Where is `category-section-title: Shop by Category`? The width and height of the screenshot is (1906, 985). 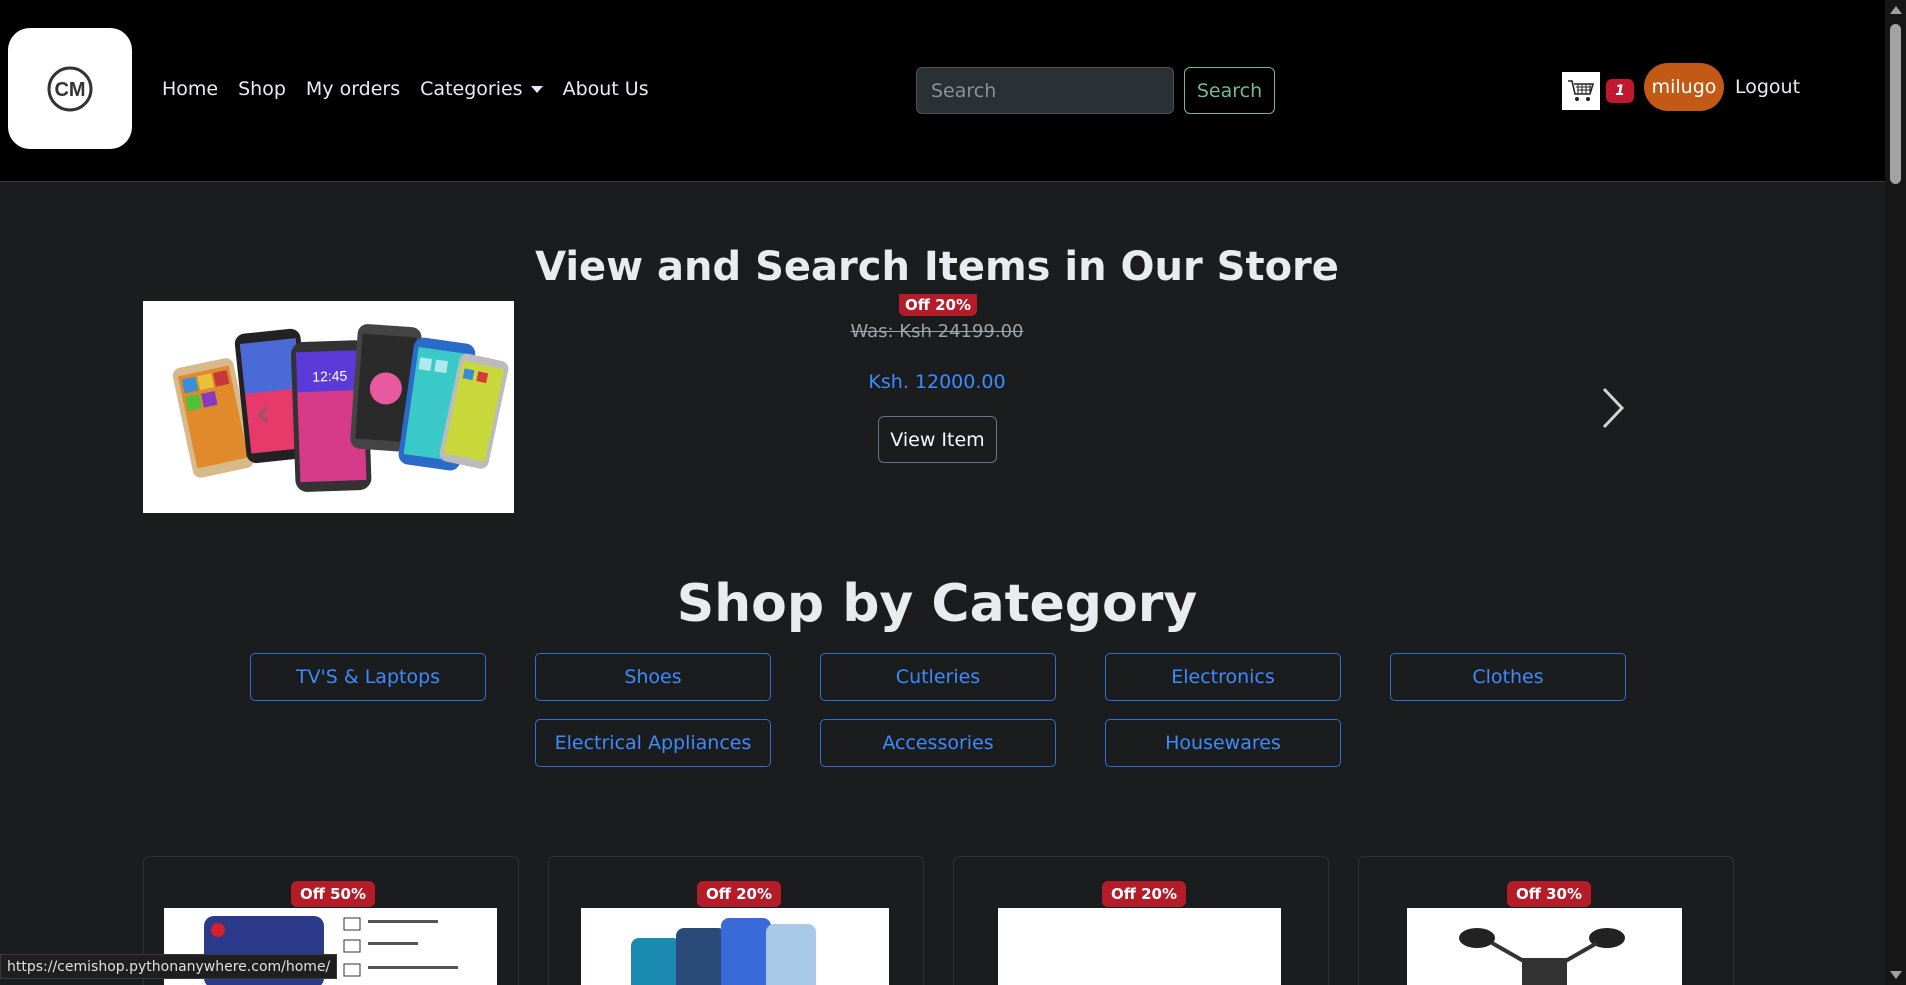
category-section-title: Shop by Category is located at coordinates (937, 604).